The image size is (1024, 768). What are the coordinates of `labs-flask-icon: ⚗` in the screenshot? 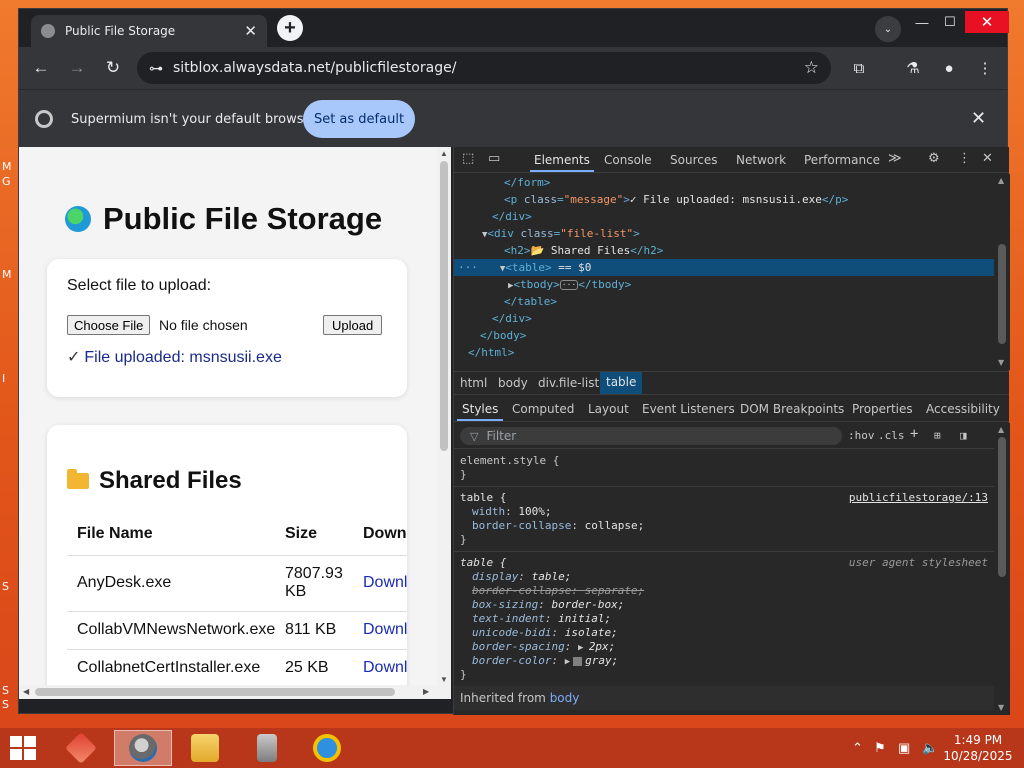 It's located at (913, 68).